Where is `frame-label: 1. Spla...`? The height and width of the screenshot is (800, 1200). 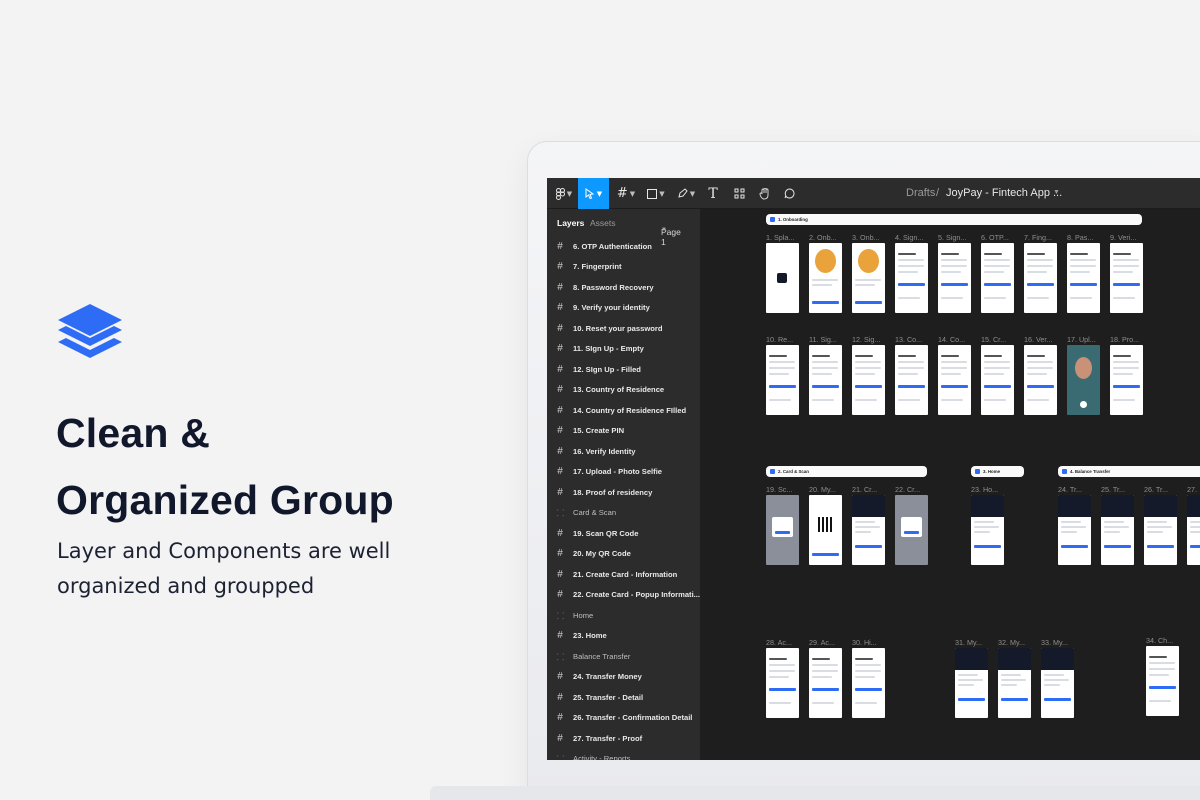
frame-label: 1. Spla... is located at coordinates (780, 237).